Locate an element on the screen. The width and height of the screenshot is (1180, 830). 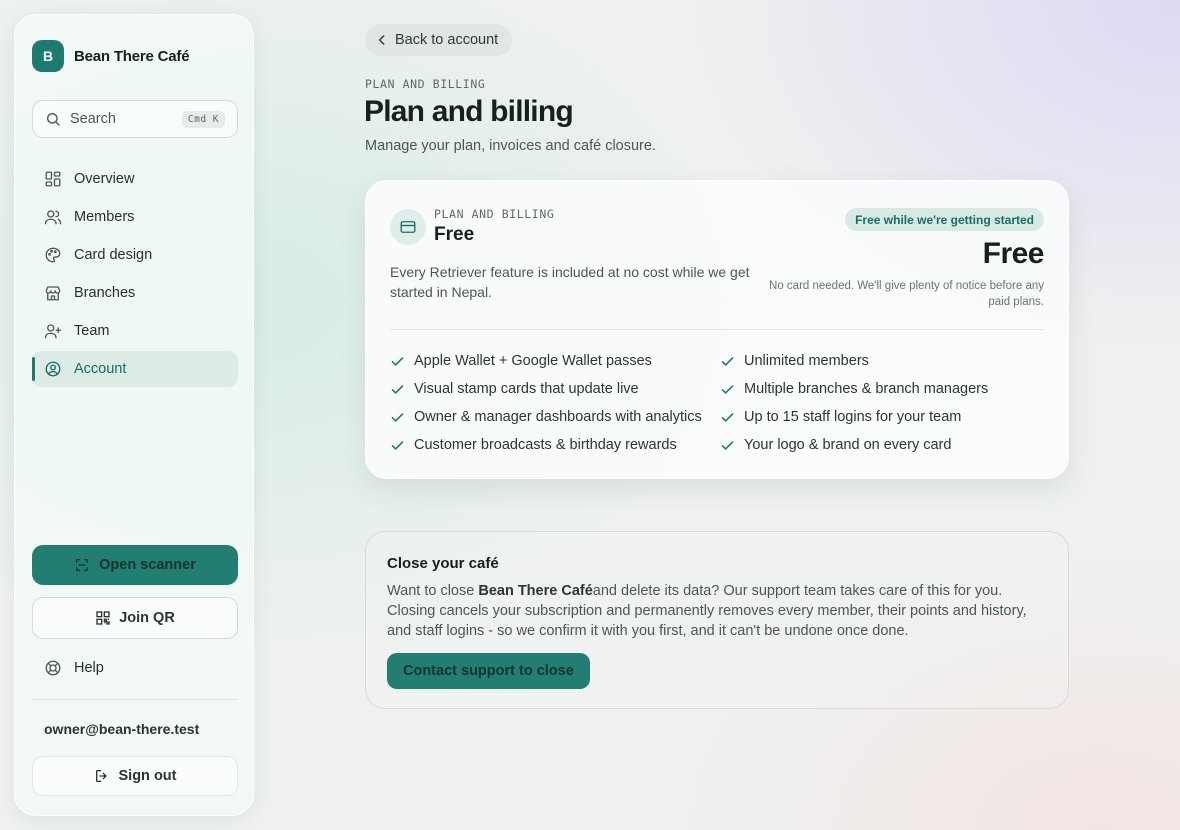
sign-out-button: Sign out is located at coordinates (135, 776).